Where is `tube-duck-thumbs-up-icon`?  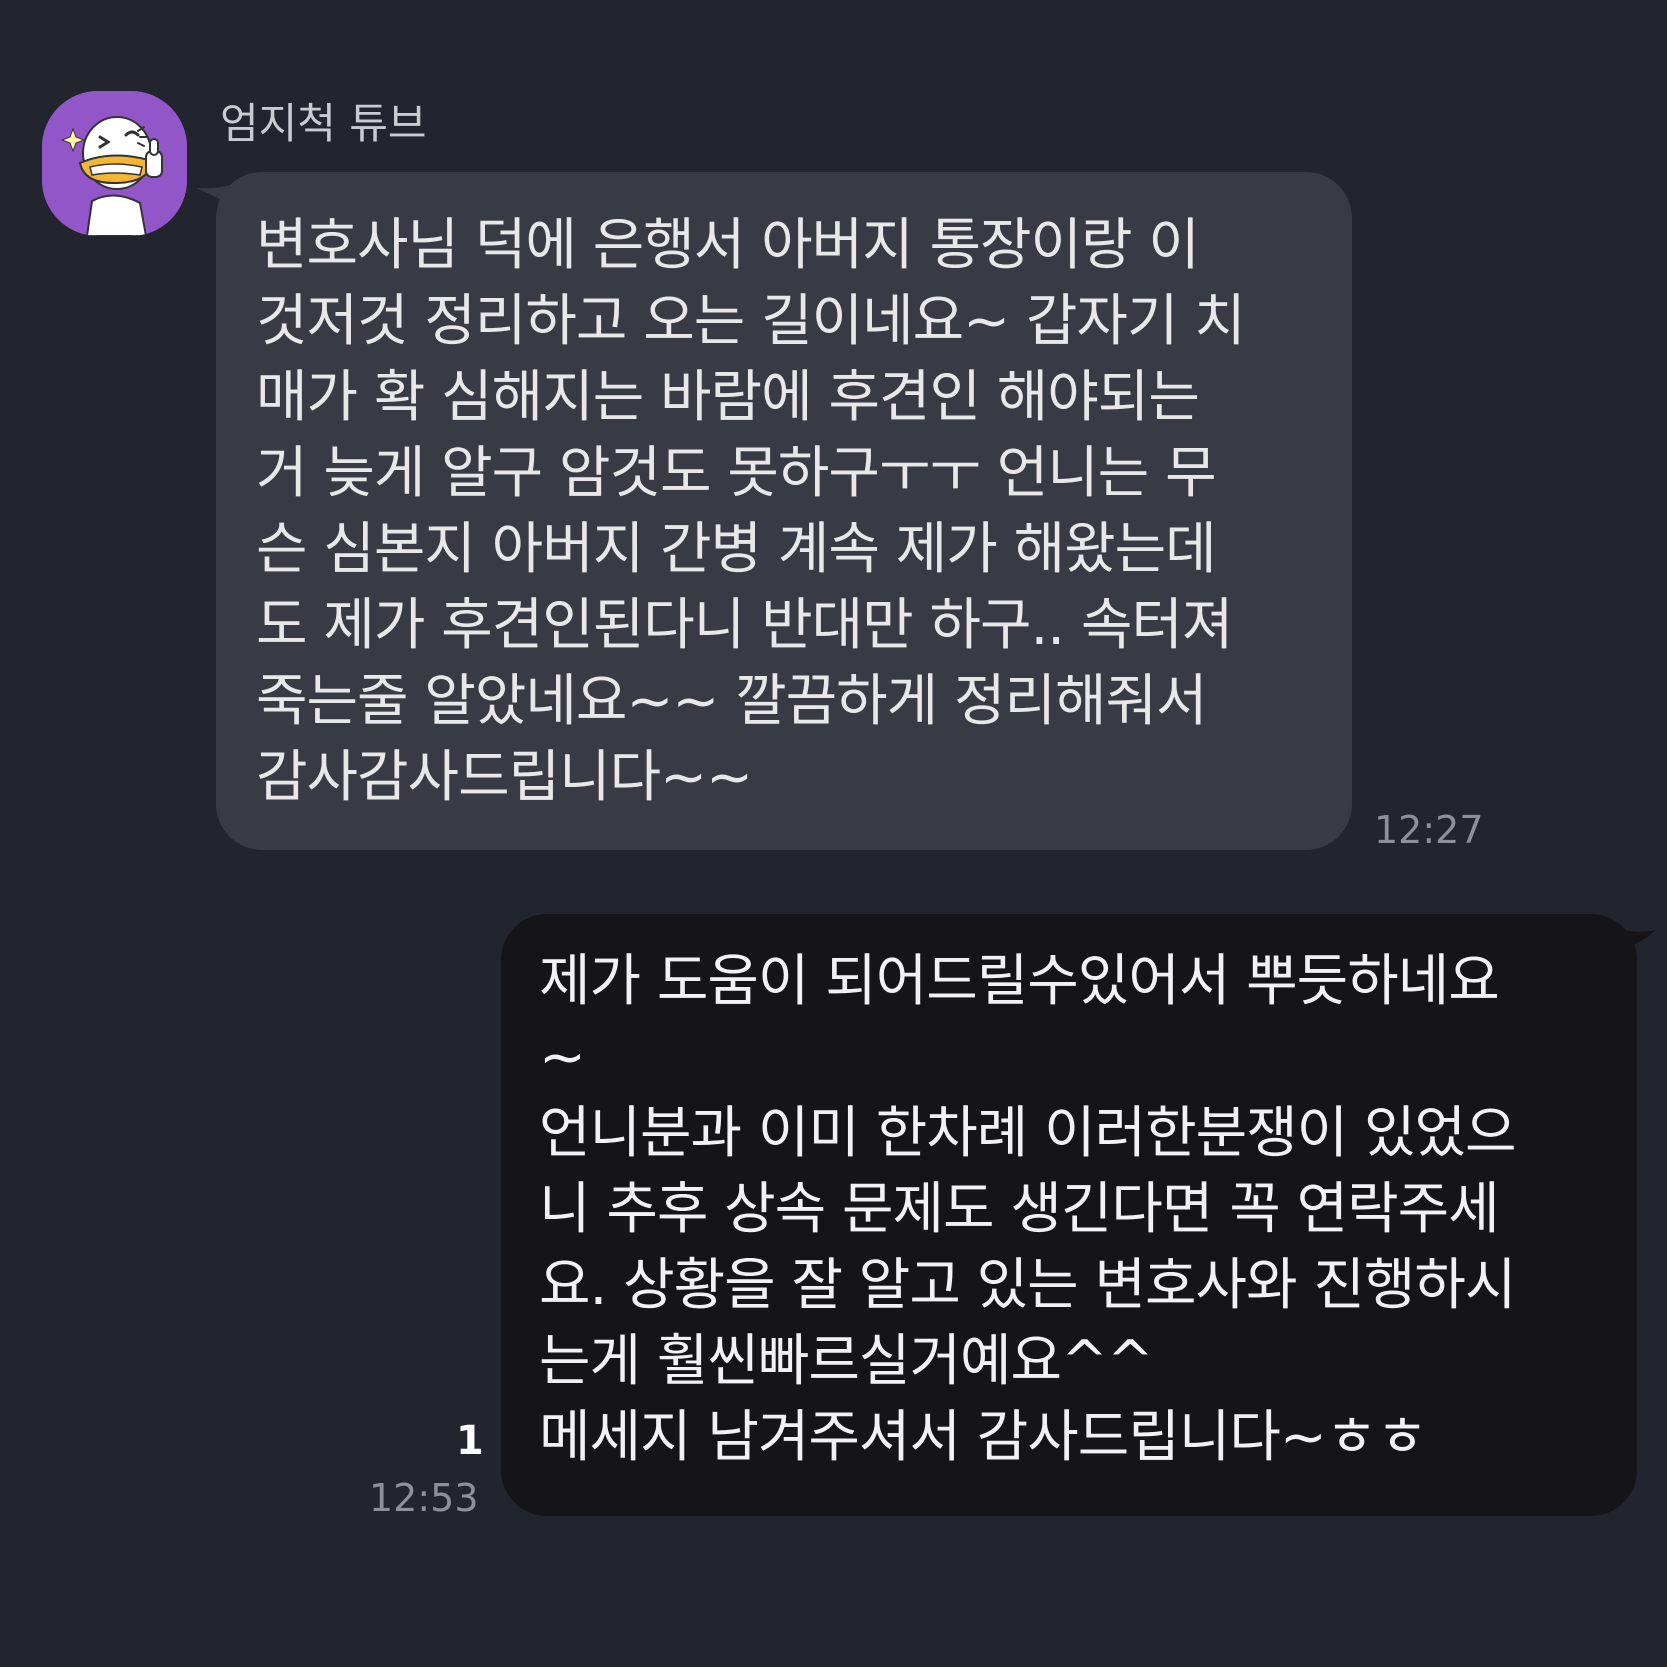 tube-duck-thumbs-up-icon is located at coordinates (114, 163).